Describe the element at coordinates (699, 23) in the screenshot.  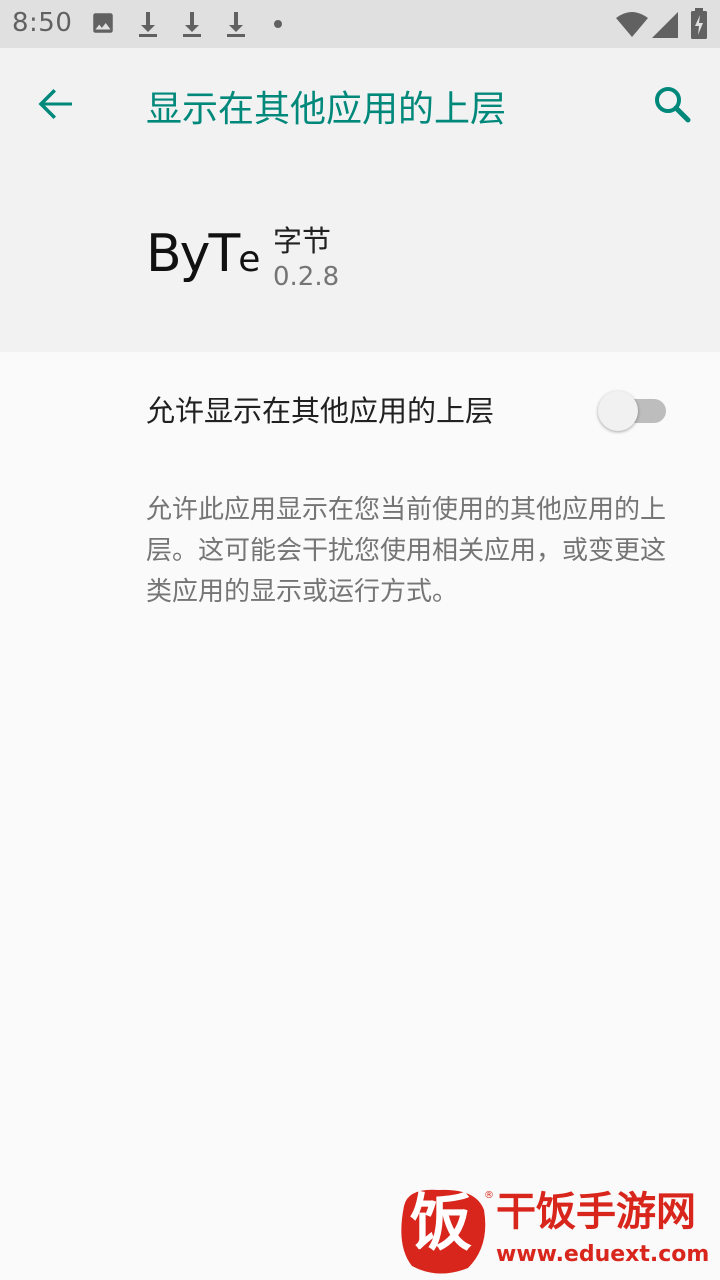
I see `battery-icon` at that location.